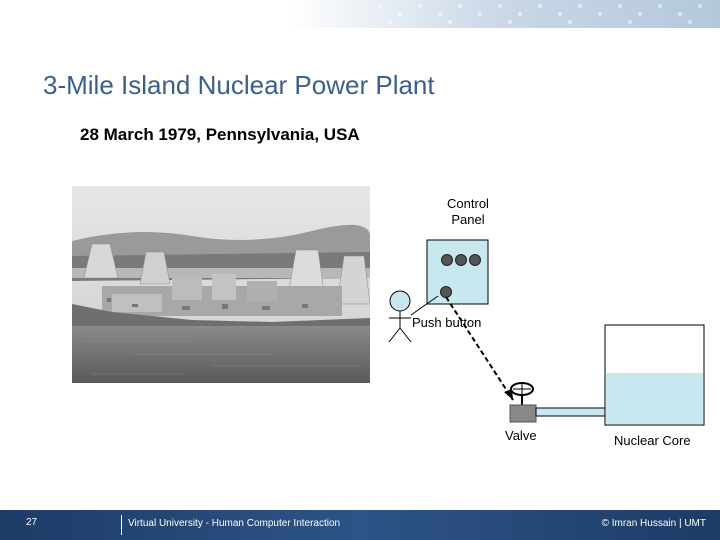  What do you see at coordinates (479, 348) in the screenshot?
I see `signal-line` at bounding box center [479, 348].